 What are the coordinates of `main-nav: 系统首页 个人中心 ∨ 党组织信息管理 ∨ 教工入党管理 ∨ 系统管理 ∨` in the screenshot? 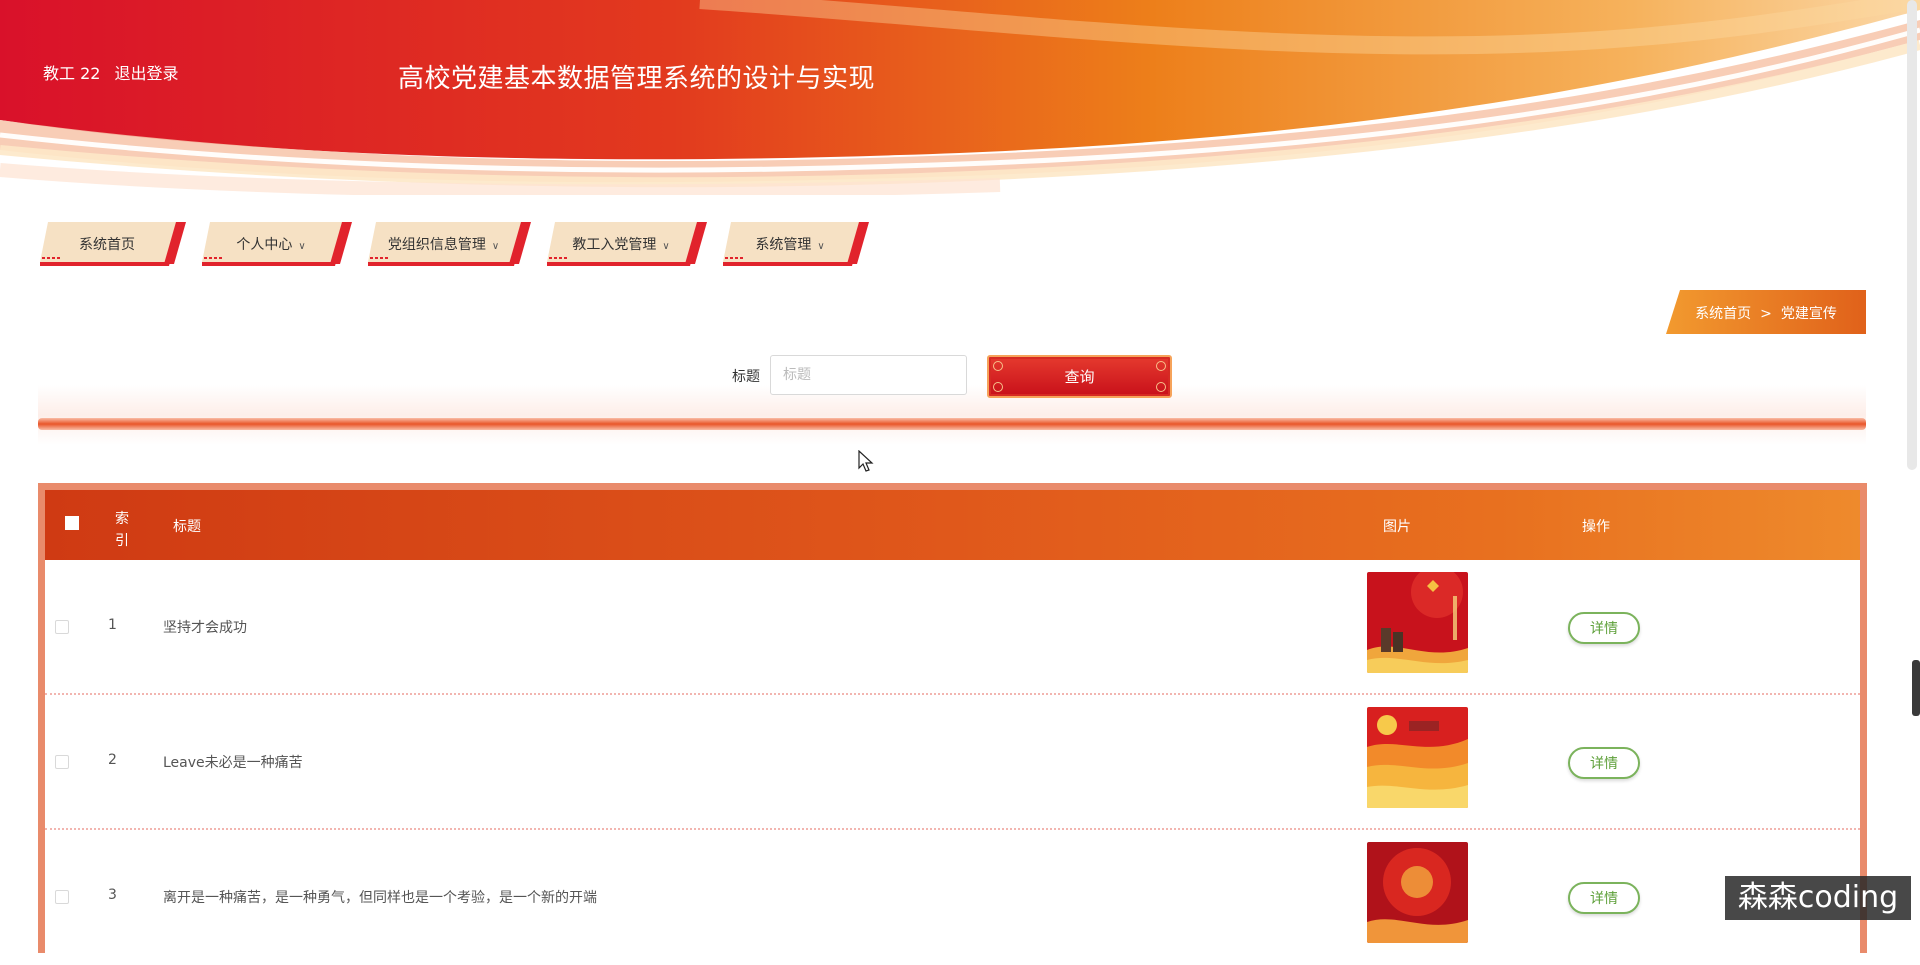 It's located at (455, 244).